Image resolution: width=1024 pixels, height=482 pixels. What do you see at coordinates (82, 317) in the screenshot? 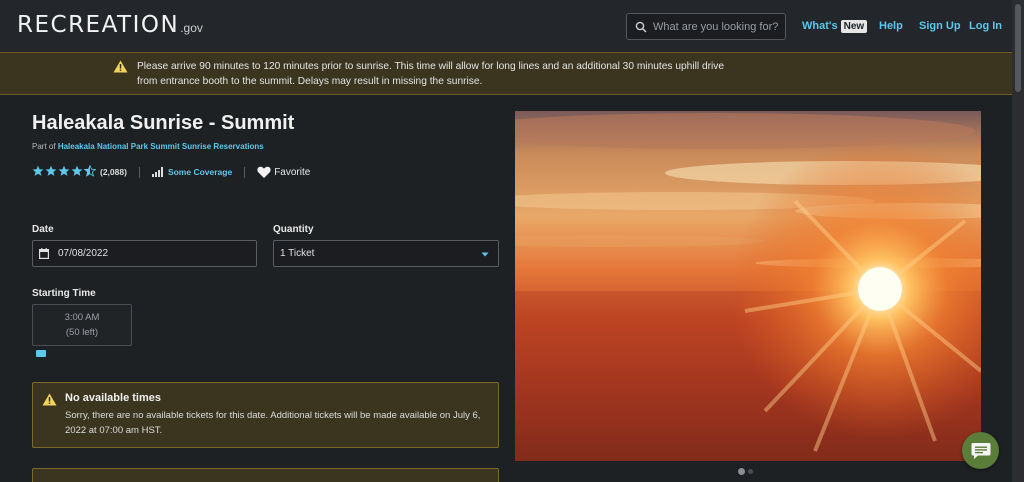
I see `time-slot-time: 3:00 AM` at bounding box center [82, 317].